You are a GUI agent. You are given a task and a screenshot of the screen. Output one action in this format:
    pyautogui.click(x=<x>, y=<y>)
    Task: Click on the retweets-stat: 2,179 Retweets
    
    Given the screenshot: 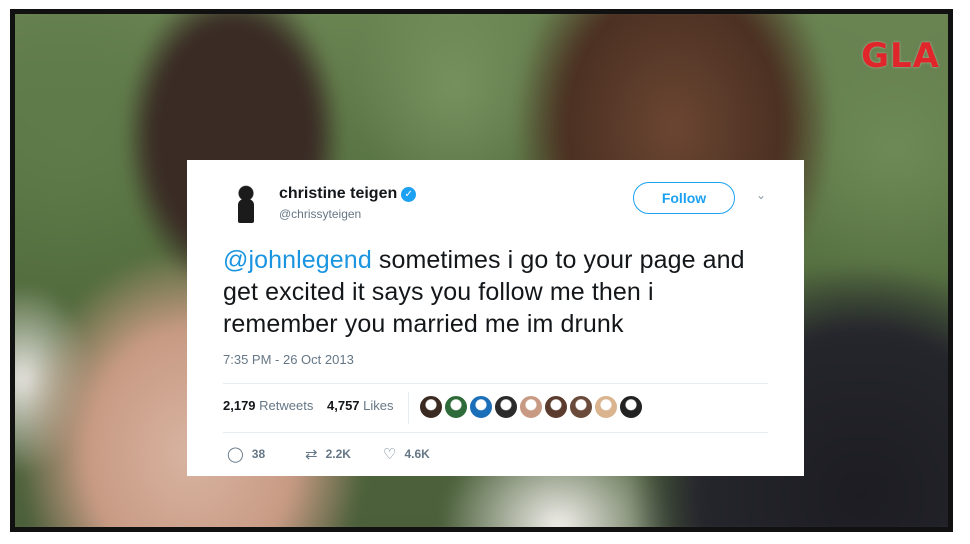 What is the action you would take?
    pyautogui.click(x=268, y=405)
    